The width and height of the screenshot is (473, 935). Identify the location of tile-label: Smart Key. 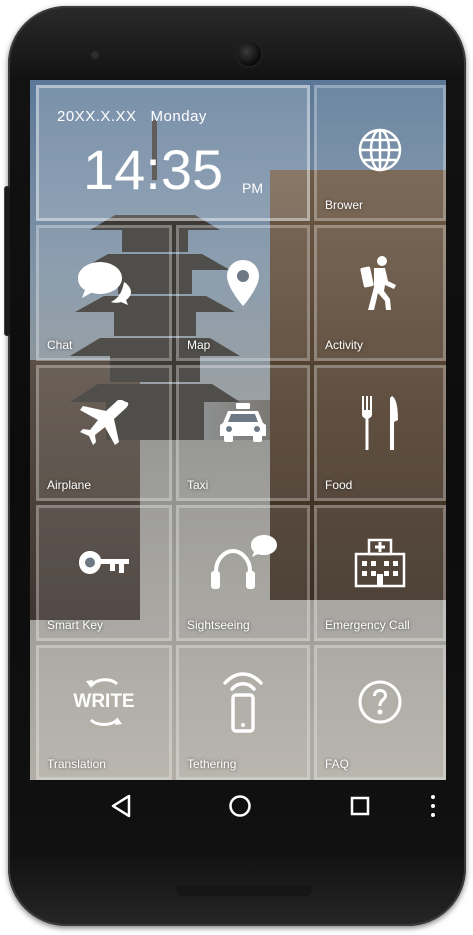
(75, 625).